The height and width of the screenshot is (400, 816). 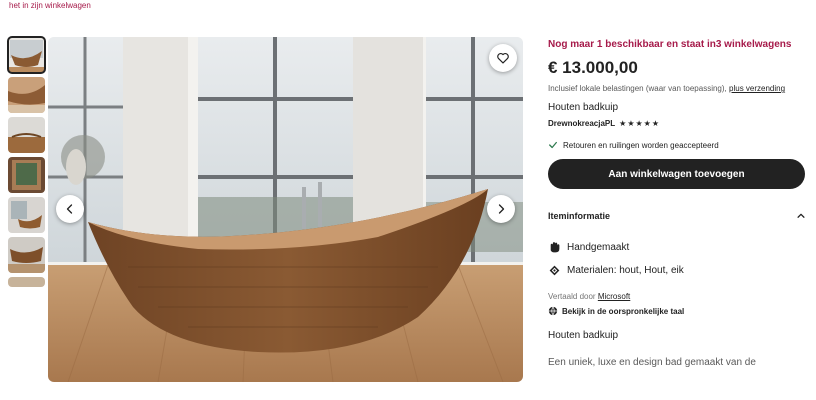 I want to click on cart-notice: het in zijn winkelwagen, so click(x=50, y=5).